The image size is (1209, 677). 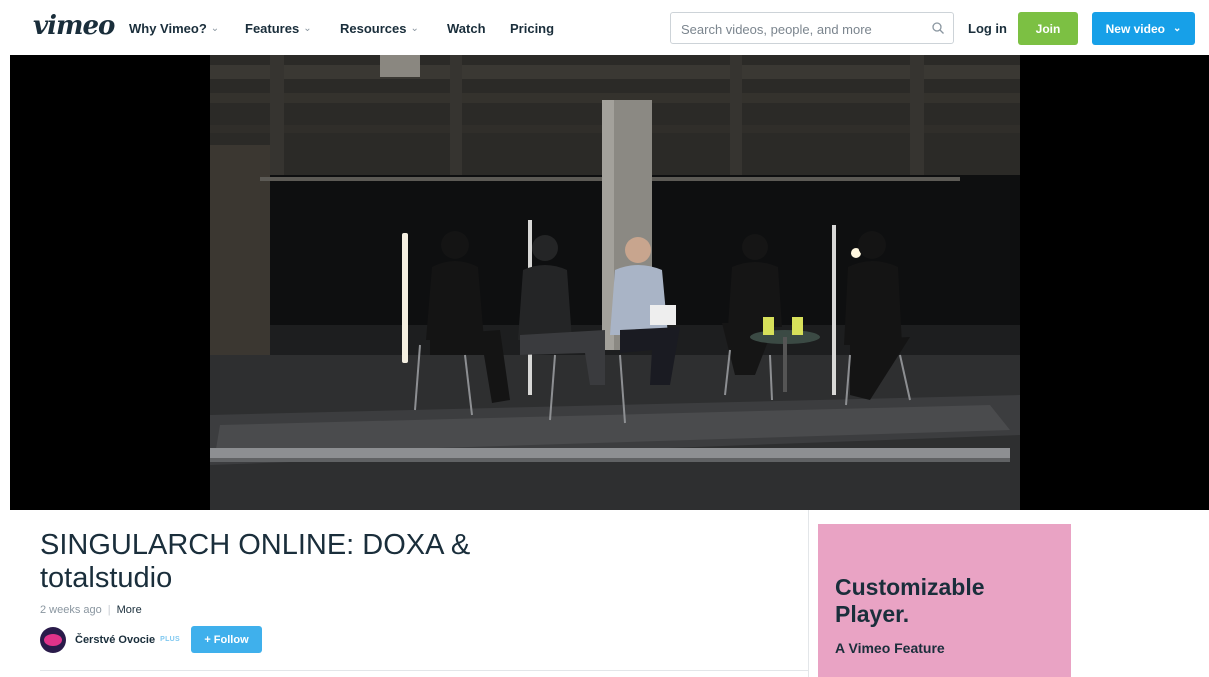 I want to click on more-link: More, so click(x=129, y=610).